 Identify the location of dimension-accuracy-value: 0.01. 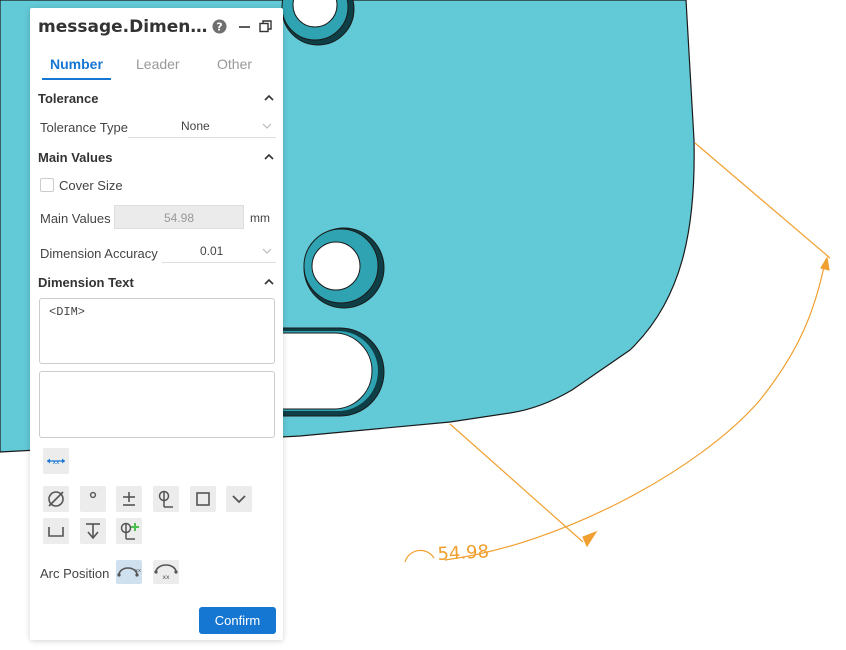
(212, 251).